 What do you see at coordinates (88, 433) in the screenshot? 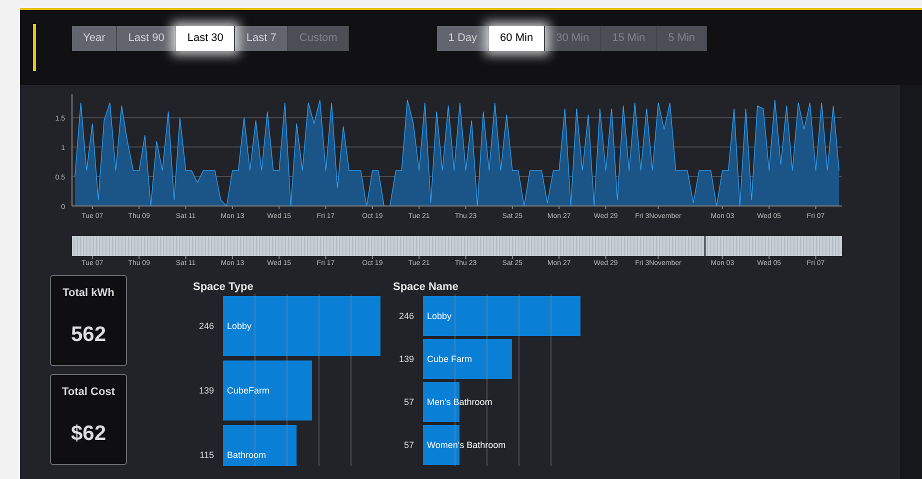
I see `total-value: $62` at bounding box center [88, 433].